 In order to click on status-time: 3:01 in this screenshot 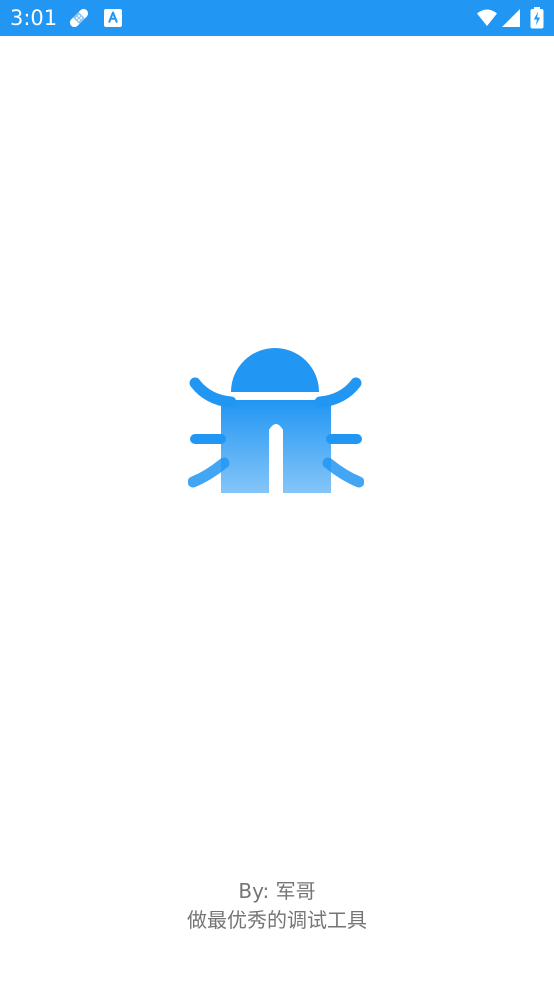, I will do `click(34, 18)`.